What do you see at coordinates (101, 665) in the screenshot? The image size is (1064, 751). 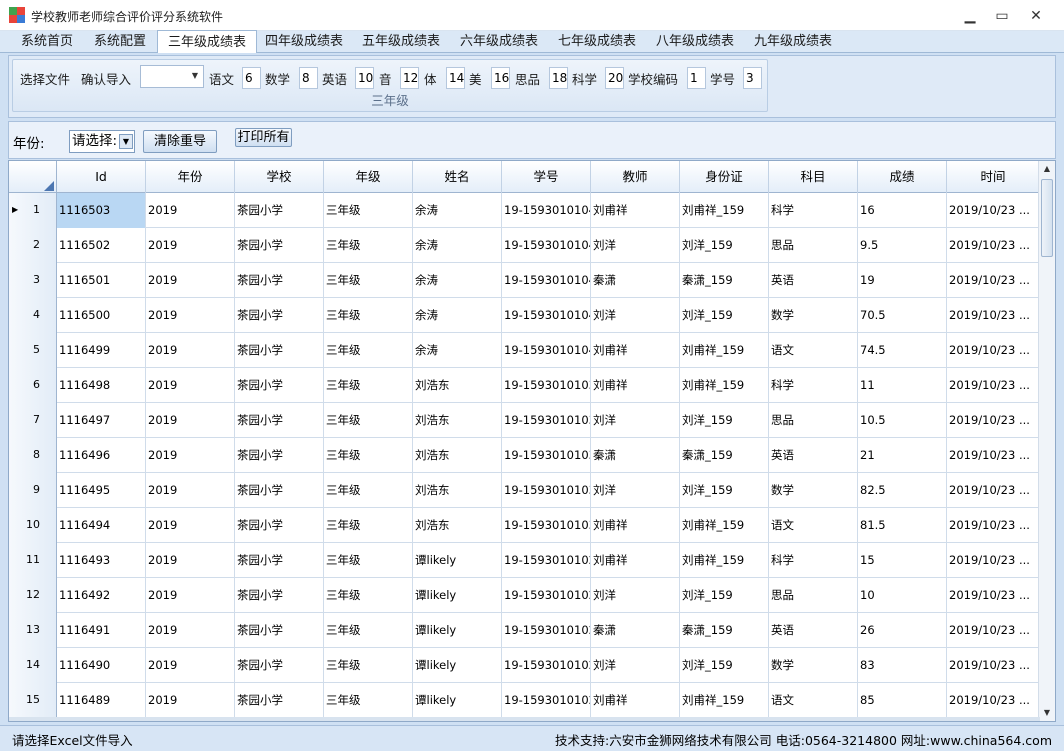 I see `cell-id: 1116490` at bounding box center [101, 665].